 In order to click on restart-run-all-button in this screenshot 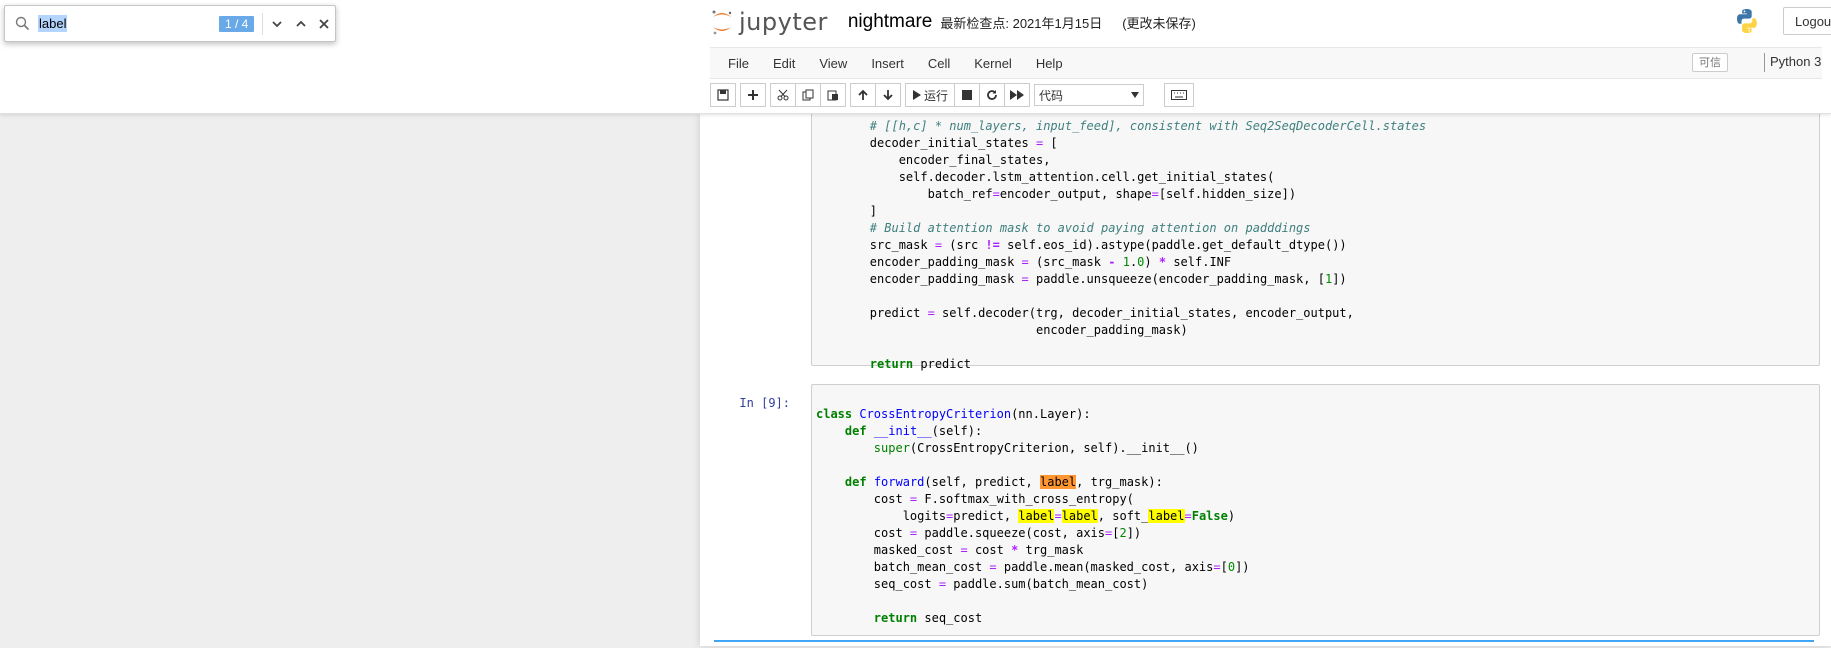, I will do `click(1017, 95)`.